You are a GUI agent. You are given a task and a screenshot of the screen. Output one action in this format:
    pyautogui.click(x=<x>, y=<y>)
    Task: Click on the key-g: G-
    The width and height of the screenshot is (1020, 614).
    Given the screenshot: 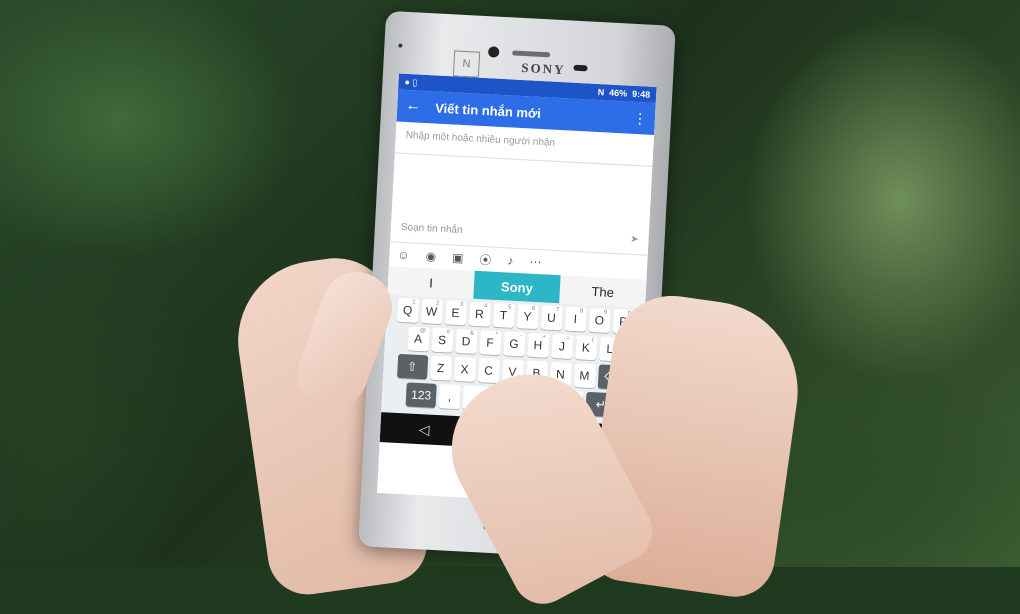 What is the action you would take?
    pyautogui.click(x=514, y=344)
    